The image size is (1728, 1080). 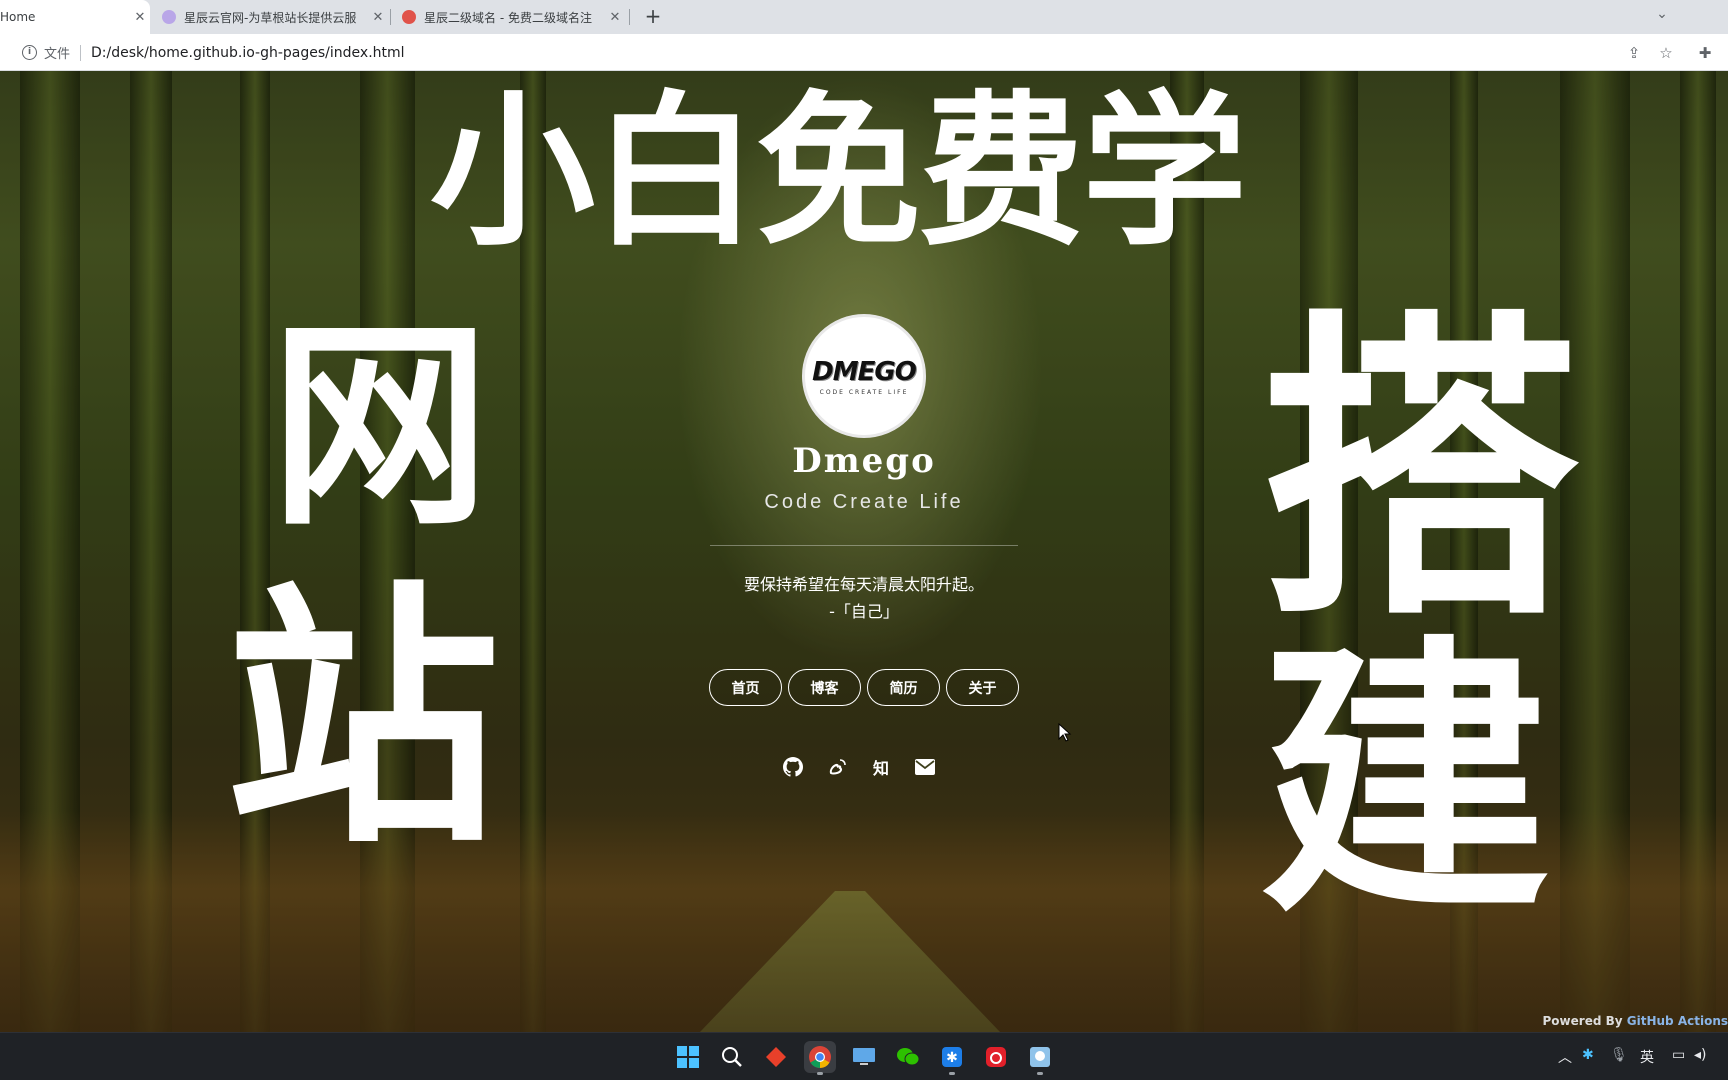 What do you see at coordinates (864, 687) in the screenshot?
I see `main-nav: 首页 博客 简历 关于` at bounding box center [864, 687].